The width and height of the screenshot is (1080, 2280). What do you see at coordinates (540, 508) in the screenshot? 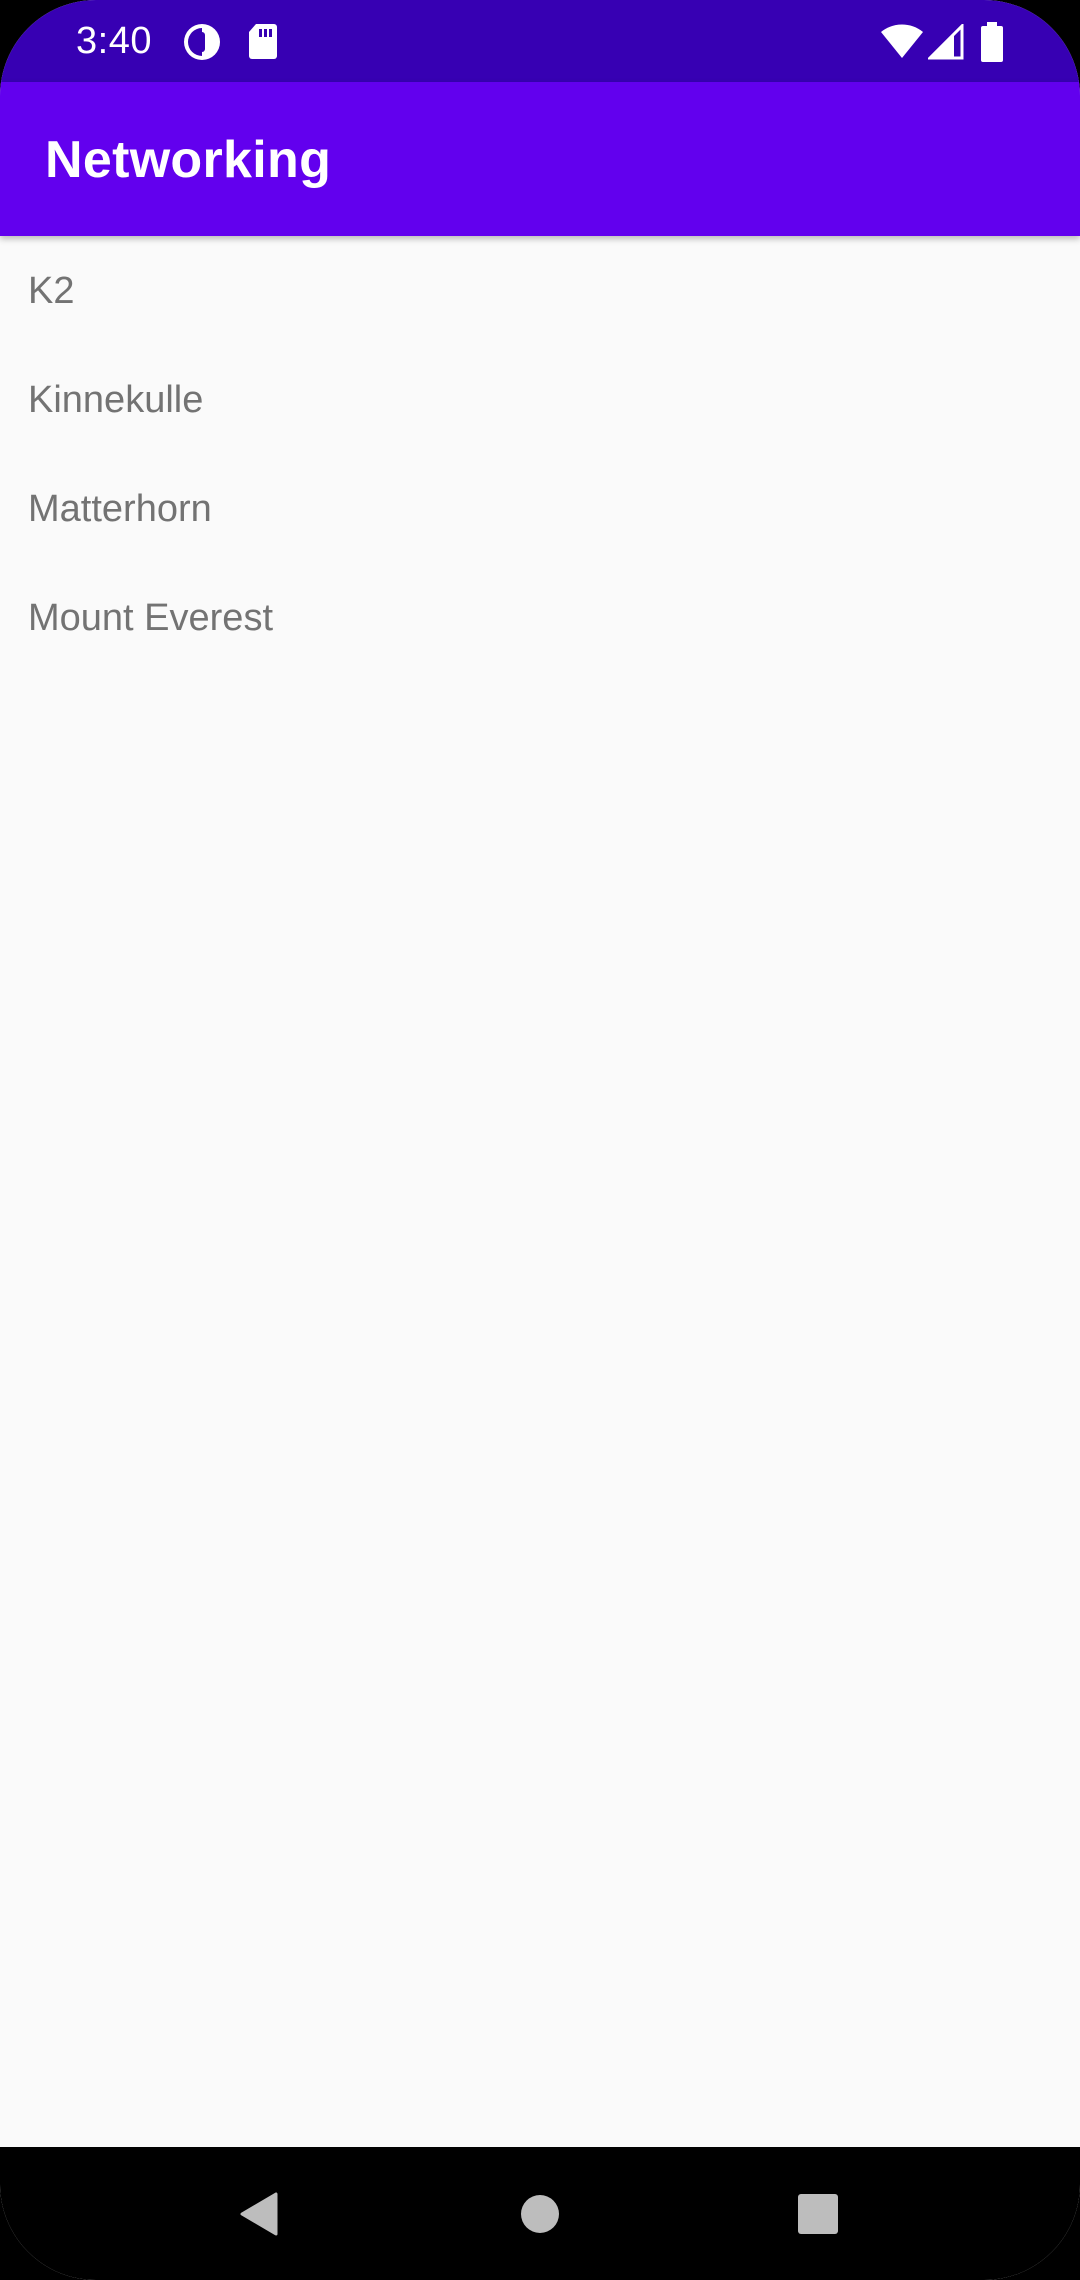
I see `list-item: Matterhorn` at bounding box center [540, 508].